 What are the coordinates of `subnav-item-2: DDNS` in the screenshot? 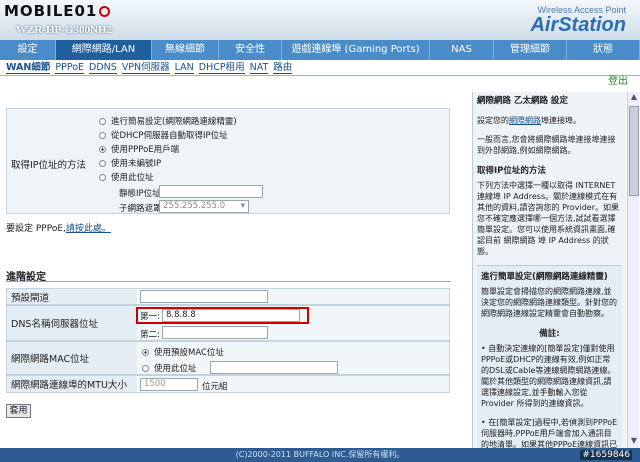 It's located at (103, 68).